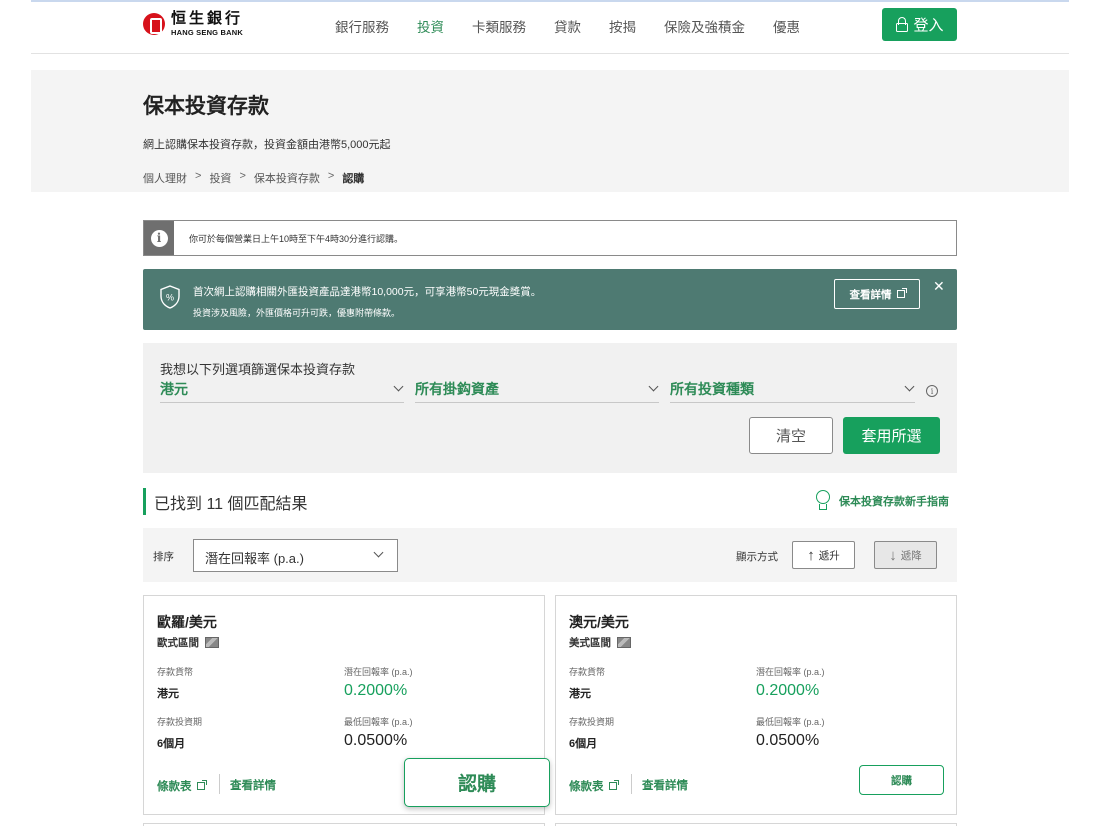  I want to click on shield-percent-icon: %, so click(170, 297).